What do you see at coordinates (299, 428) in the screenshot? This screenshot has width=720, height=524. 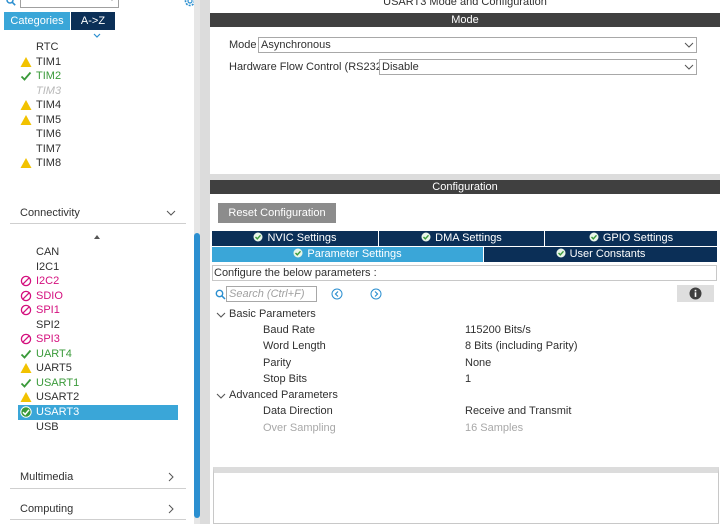 I see `param-name-over-sampling: Over Sampling` at bounding box center [299, 428].